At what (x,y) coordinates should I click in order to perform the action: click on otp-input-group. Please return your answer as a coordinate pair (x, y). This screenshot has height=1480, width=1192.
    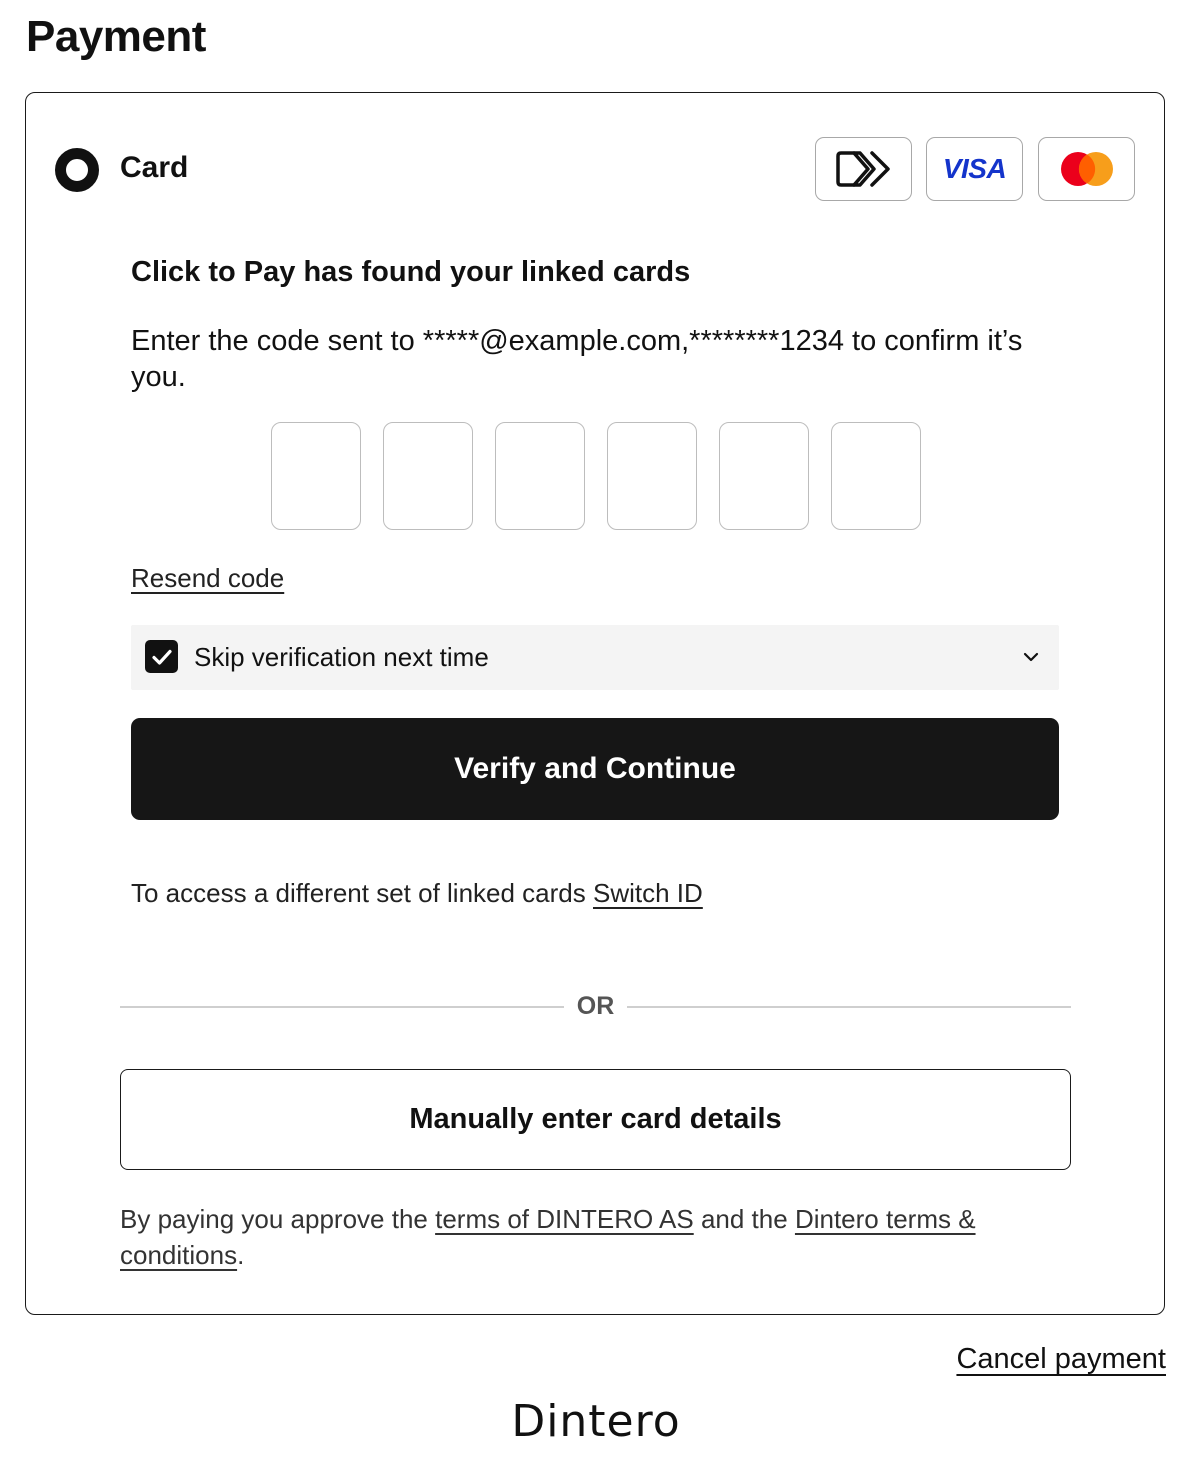
    Looking at the image, I should click on (596, 476).